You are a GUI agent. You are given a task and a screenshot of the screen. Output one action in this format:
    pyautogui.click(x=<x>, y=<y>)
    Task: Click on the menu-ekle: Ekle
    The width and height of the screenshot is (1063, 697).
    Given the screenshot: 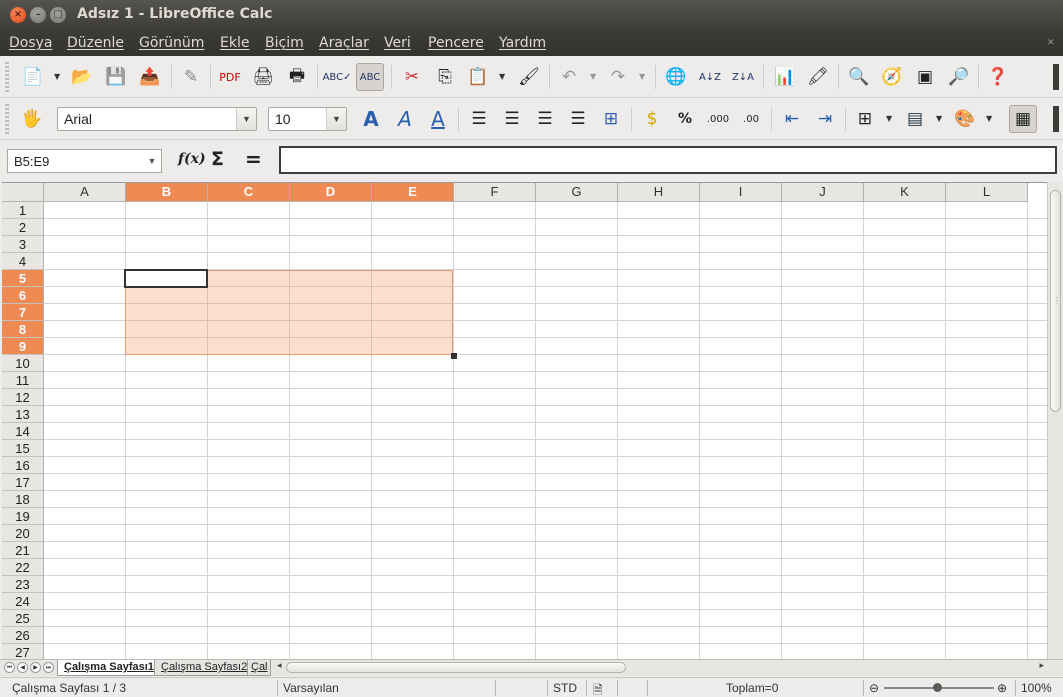 What is the action you would take?
    pyautogui.click(x=234, y=43)
    